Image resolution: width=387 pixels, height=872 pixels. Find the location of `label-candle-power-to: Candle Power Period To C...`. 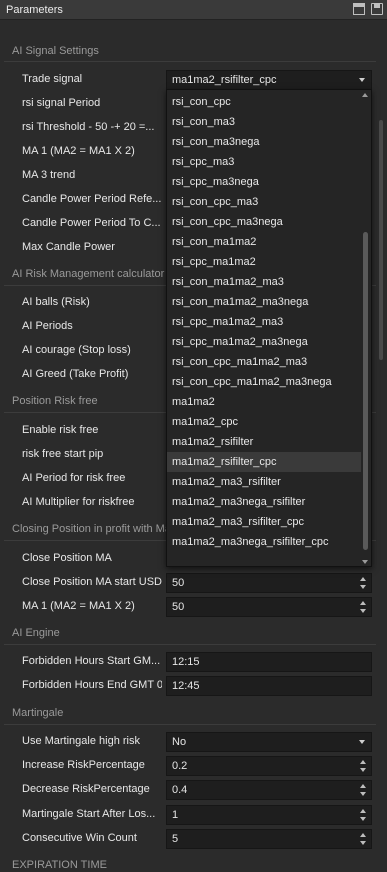

label-candle-power-to: Candle Power Period To C... is located at coordinates (91, 223).